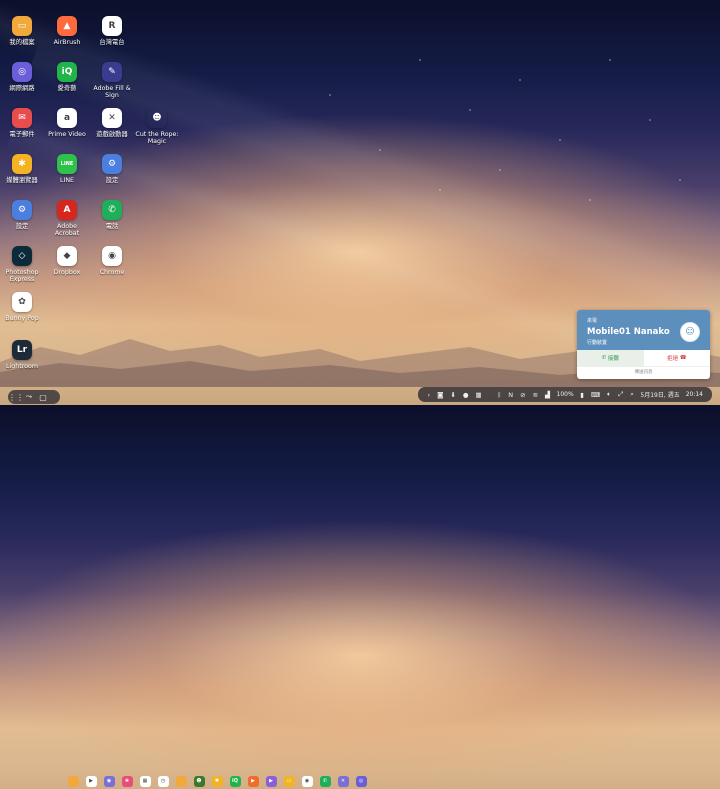 The width and height of the screenshot is (720, 789). Describe the element at coordinates (479, 395) in the screenshot. I see `grid-icon: ▦` at that location.